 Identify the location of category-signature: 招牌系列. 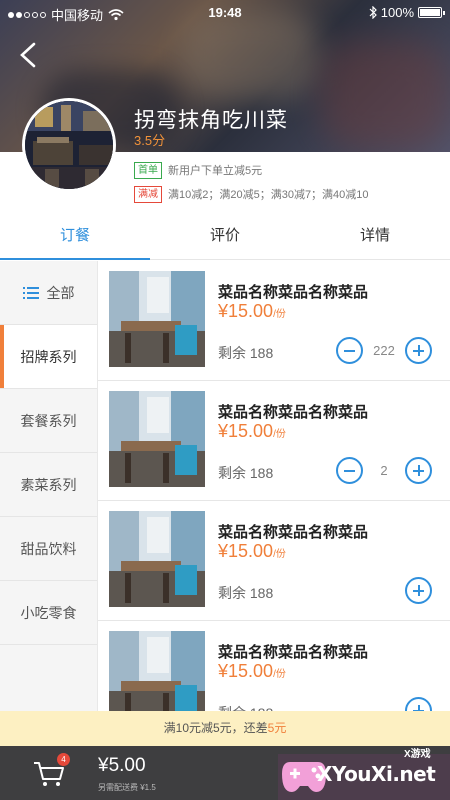
(48, 357).